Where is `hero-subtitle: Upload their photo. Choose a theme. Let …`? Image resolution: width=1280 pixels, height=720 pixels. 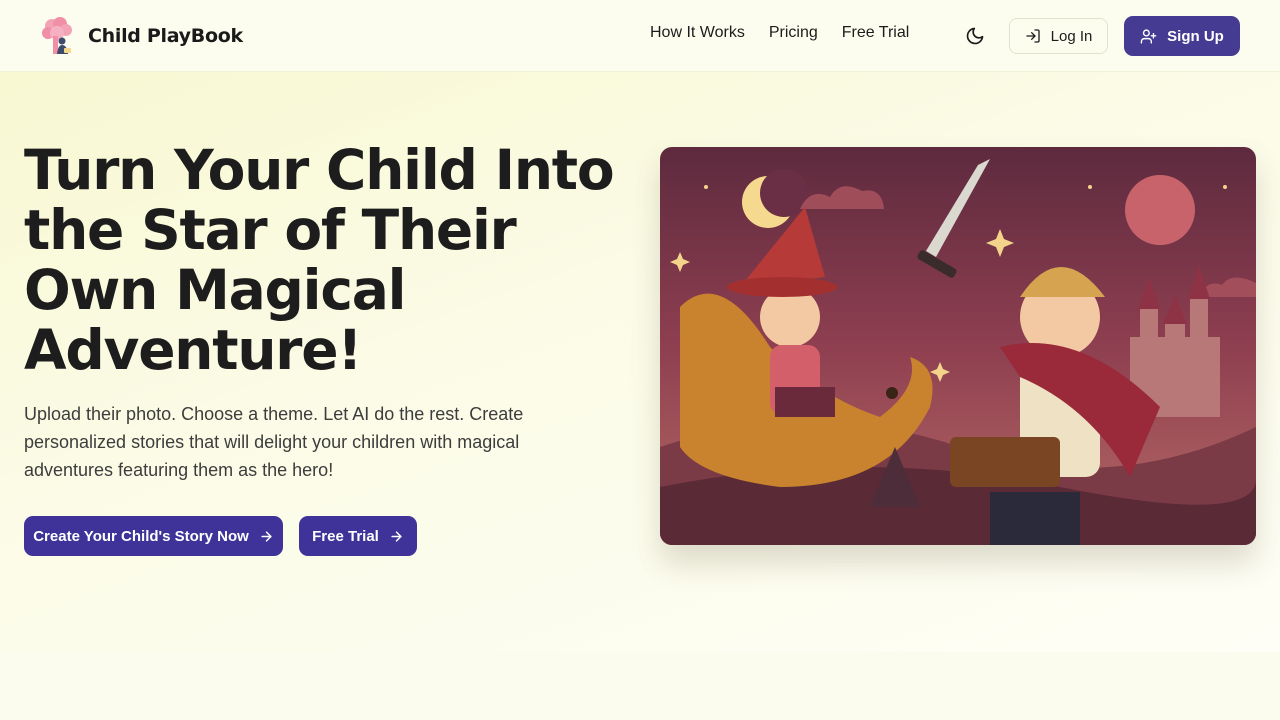 hero-subtitle: Upload their photo. Choose a theme. Let … is located at coordinates (274, 442).